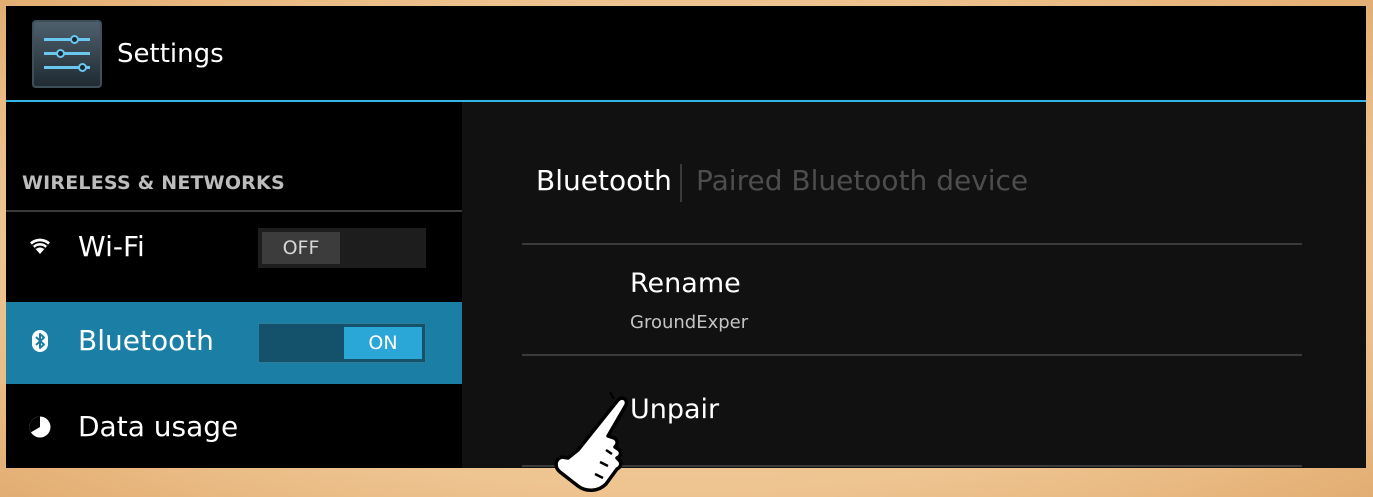 This screenshot has width=1373, height=497. What do you see at coordinates (383, 343) in the screenshot?
I see `toggle-thumb-on: ON` at bounding box center [383, 343].